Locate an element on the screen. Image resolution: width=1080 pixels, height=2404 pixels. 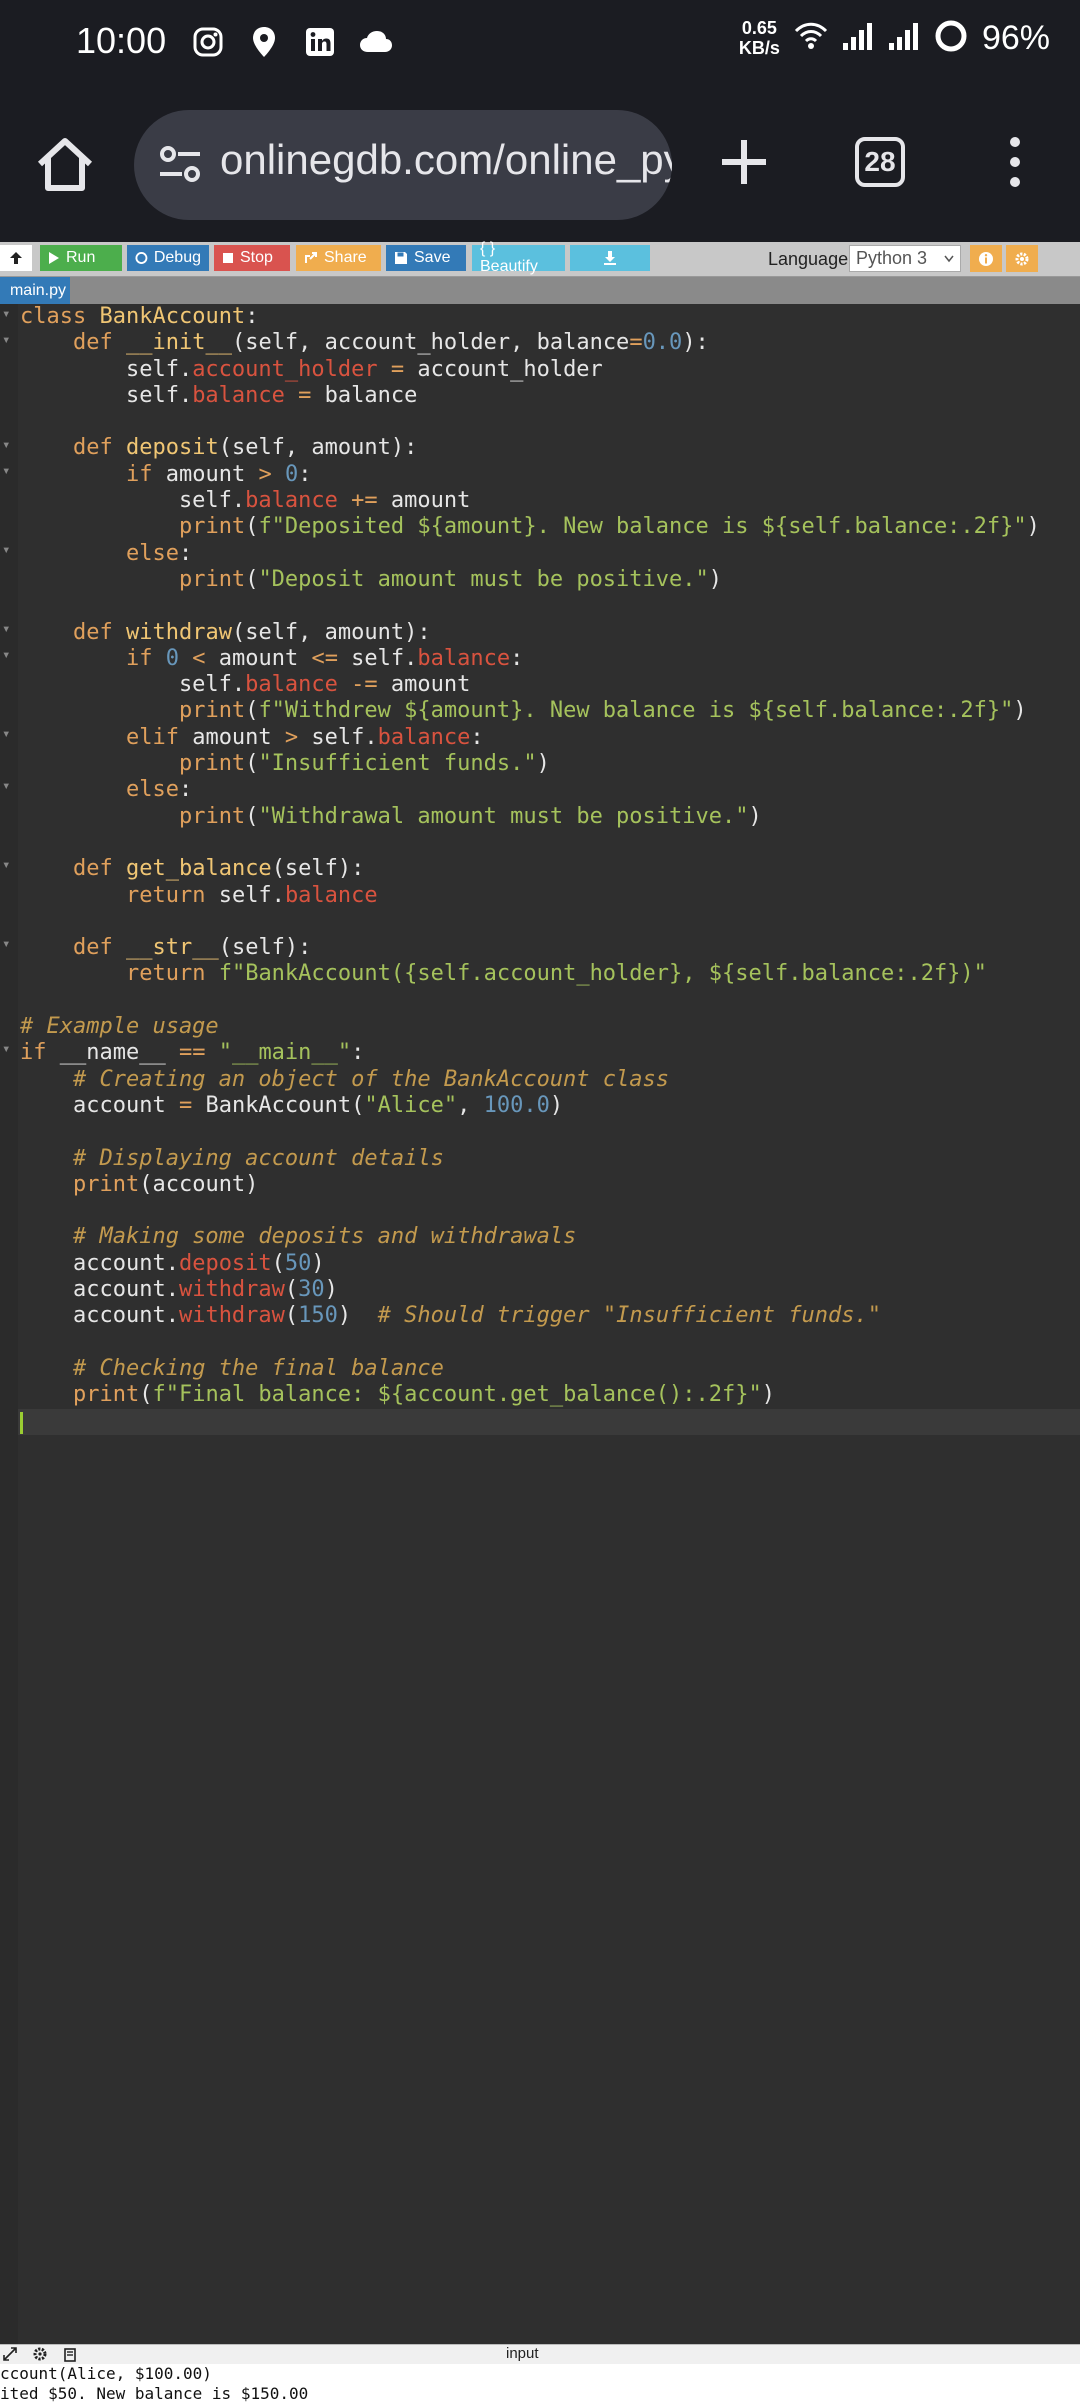
battery-ring-icon is located at coordinates (951, 38).